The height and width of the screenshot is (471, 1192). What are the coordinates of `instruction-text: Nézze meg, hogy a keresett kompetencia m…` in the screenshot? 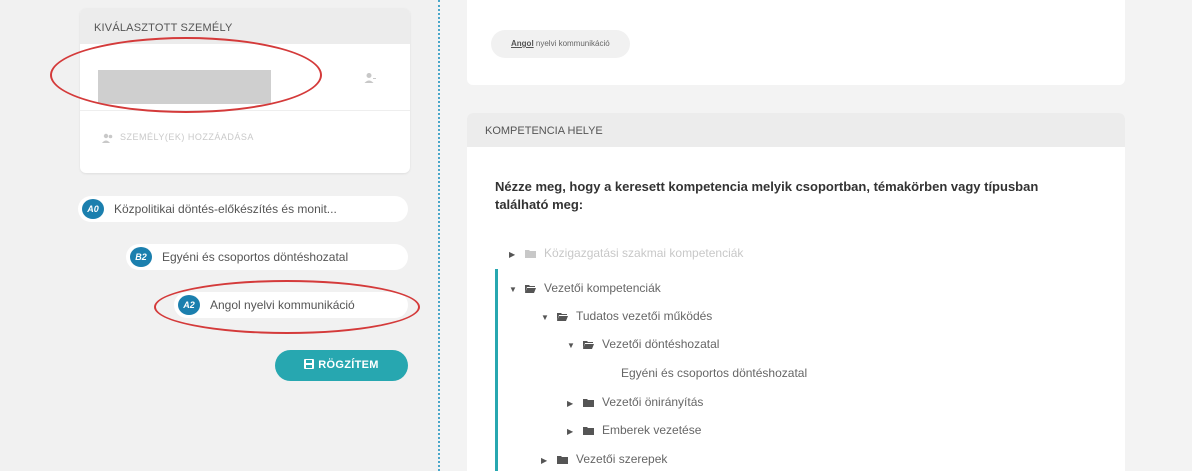 It's located at (767, 195).